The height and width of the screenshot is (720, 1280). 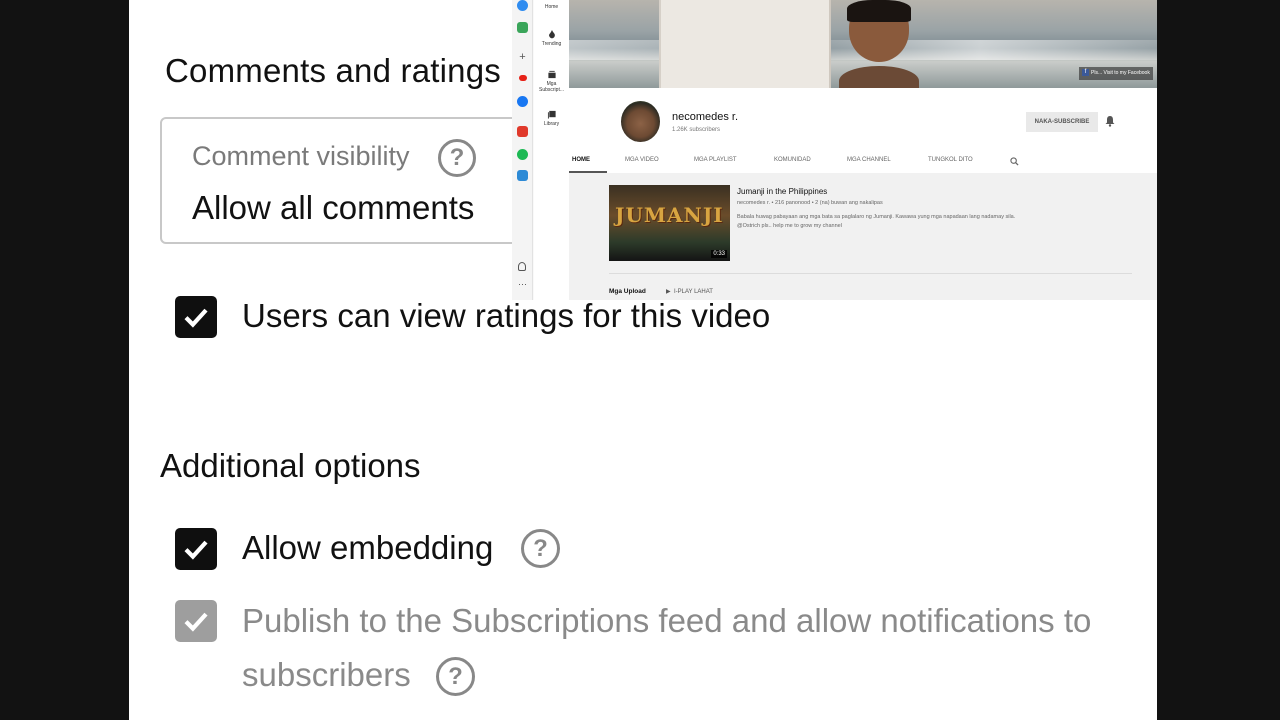 I want to click on banner-link-text: Pls... Visit to my Facebook, so click(x=1120, y=73).